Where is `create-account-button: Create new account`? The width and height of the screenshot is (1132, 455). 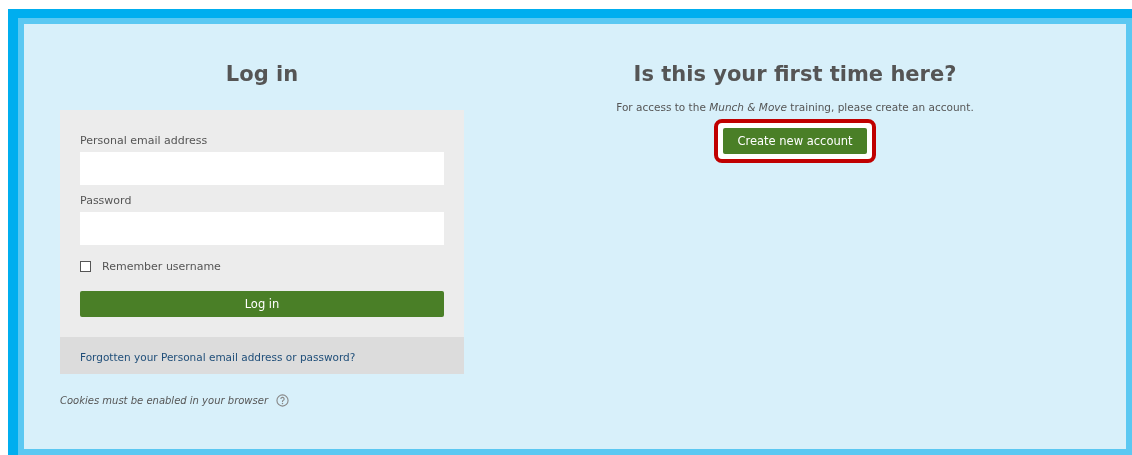
create-account-button: Create new account is located at coordinates (795, 141).